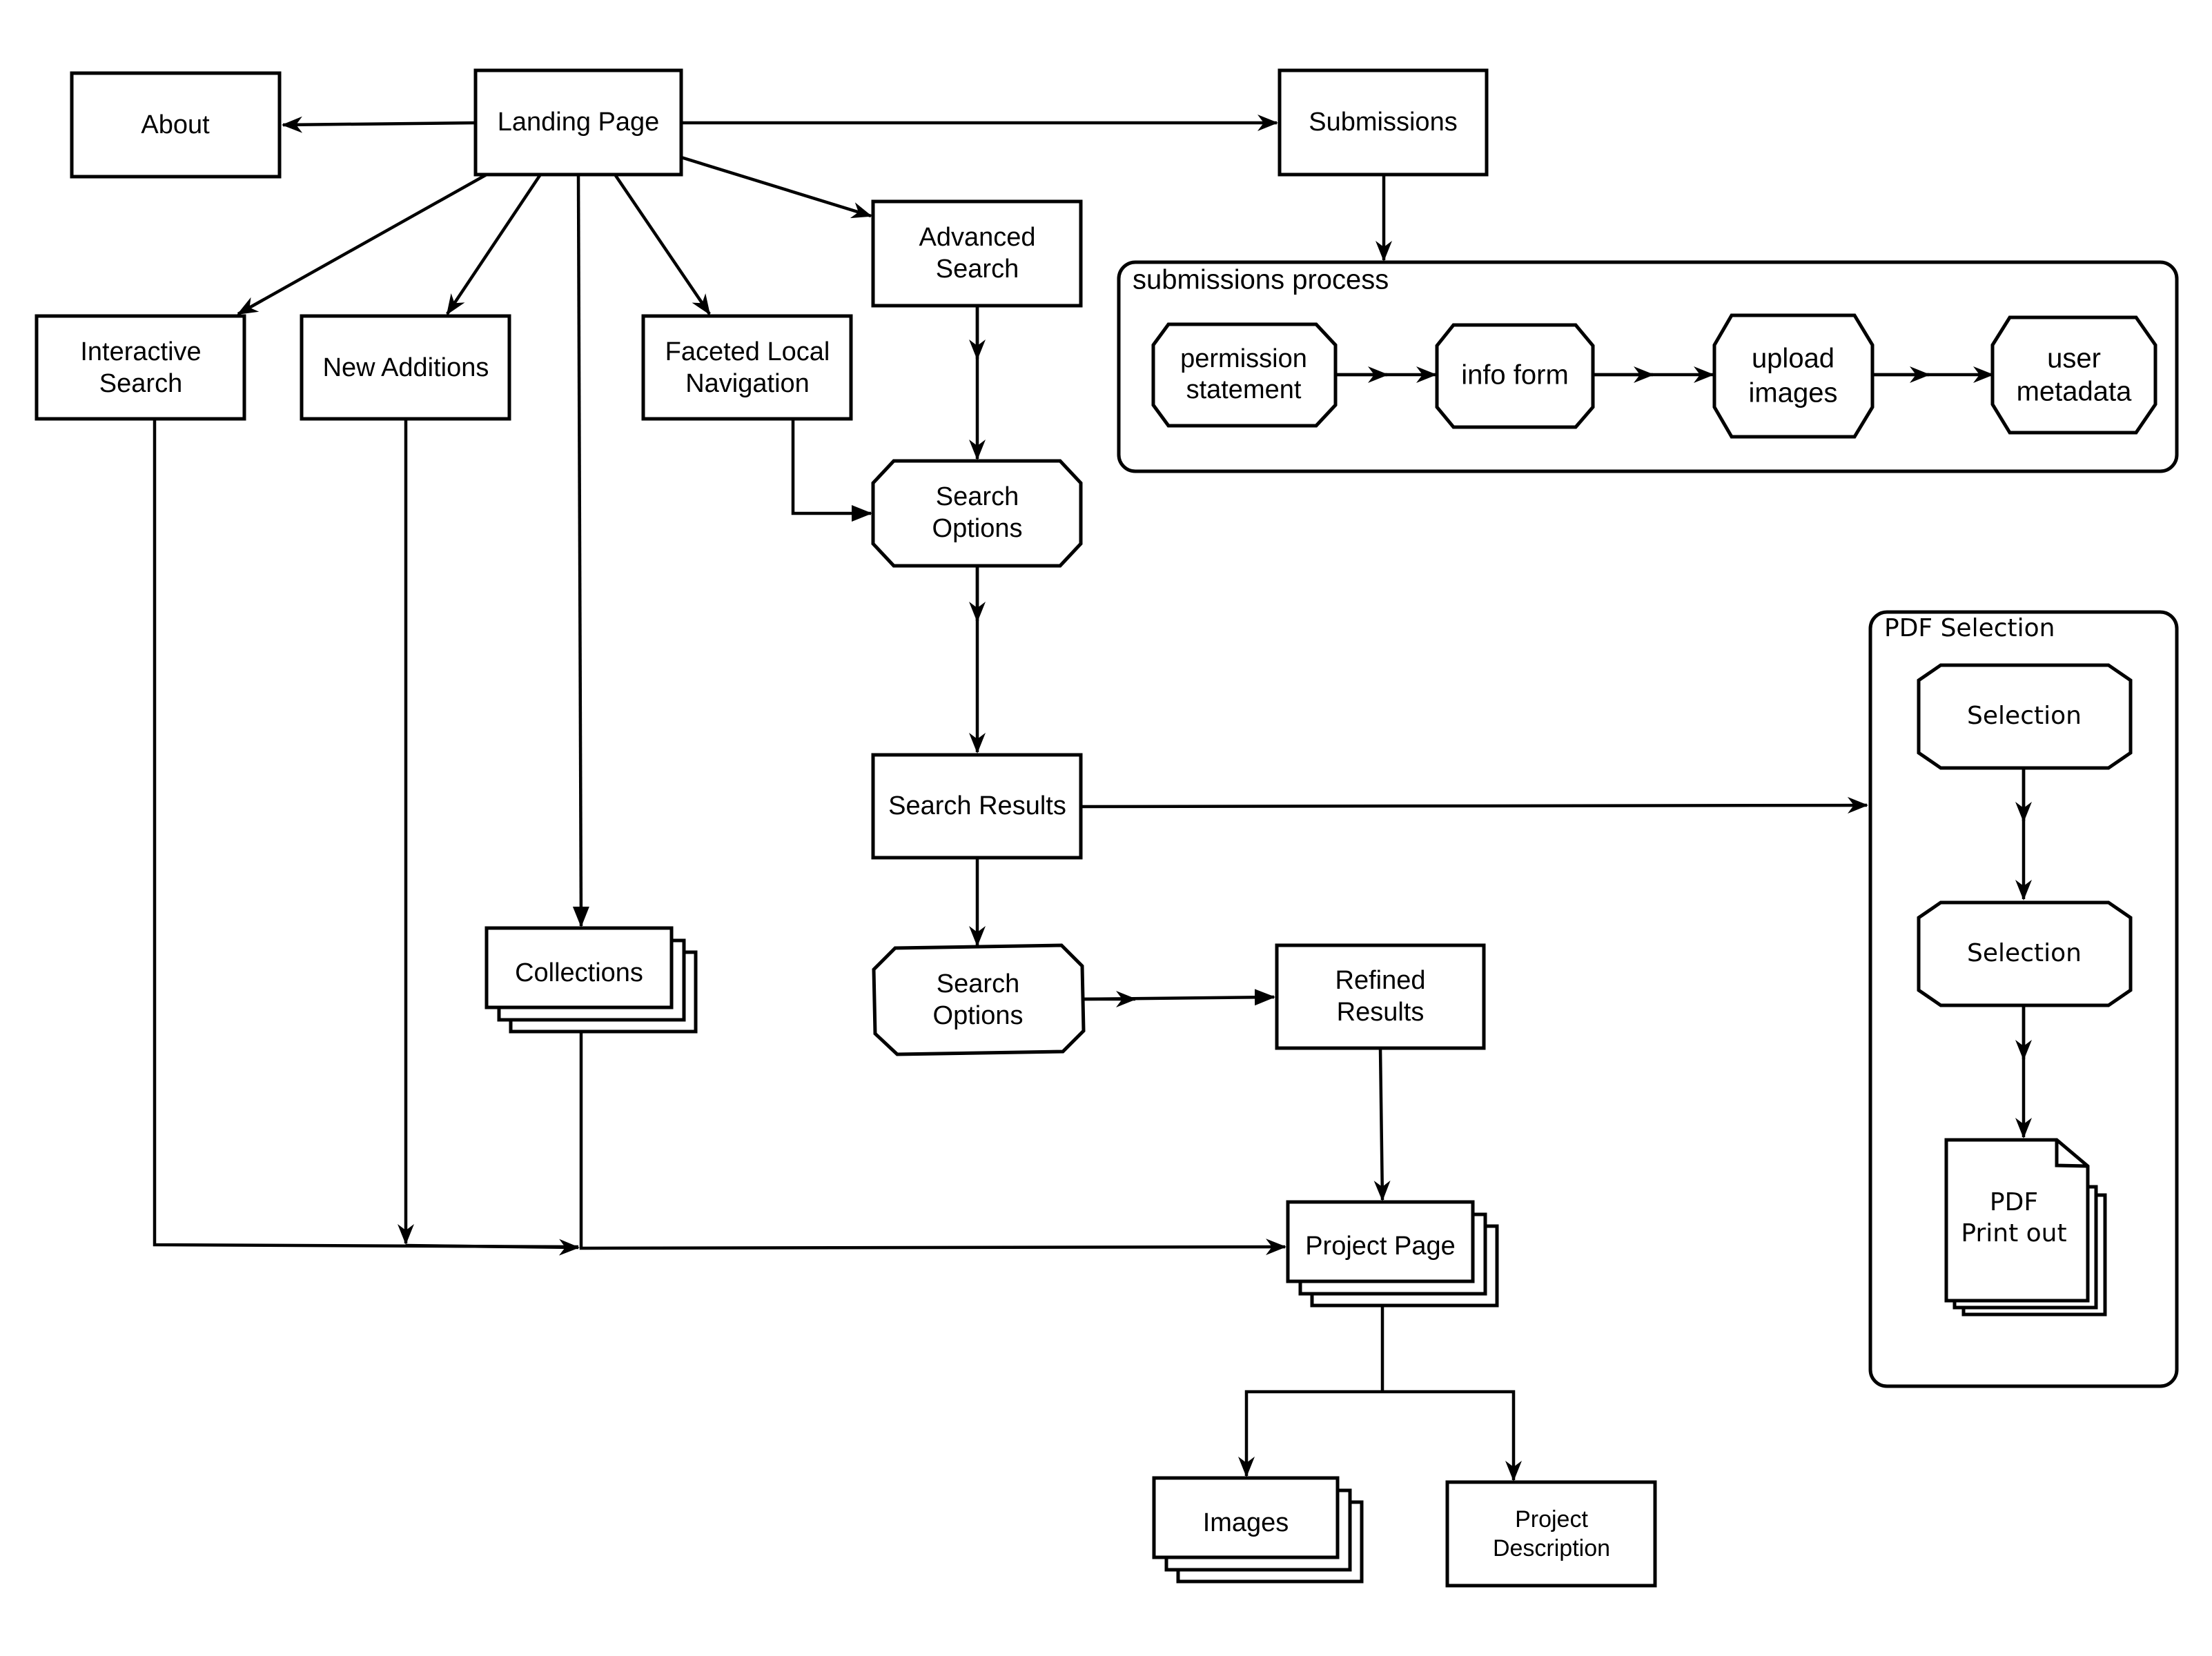 This screenshot has height=1656, width=2212. What do you see at coordinates (1552, 1548) in the screenshot?
I see `node-project-description-label-2: Description` at bounding box center [1552, 1548].